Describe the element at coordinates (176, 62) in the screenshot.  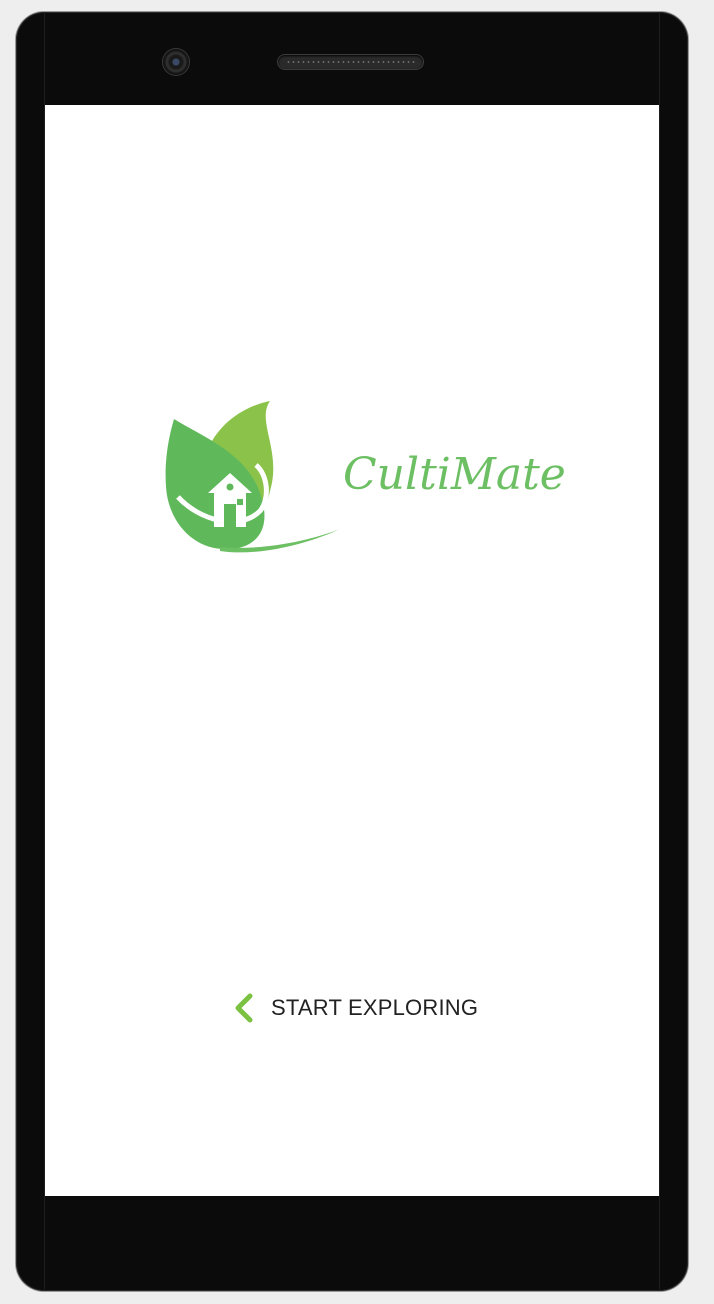
I see `front-camera-icon` at that location.